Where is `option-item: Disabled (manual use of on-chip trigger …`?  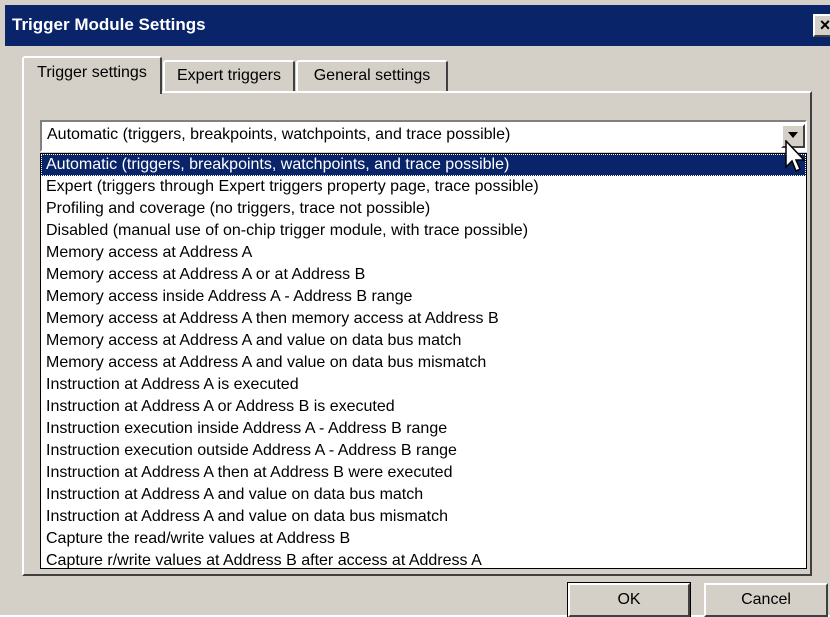 option-item: Disabled (manual use of on-chip trigger … is located at coordinates (423, 231).